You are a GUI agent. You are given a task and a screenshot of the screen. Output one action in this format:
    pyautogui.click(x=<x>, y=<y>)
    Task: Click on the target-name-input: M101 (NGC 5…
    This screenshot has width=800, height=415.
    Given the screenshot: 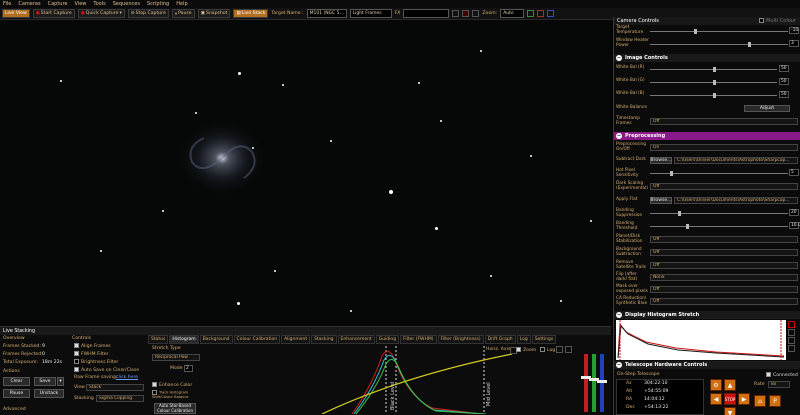 What is the action you would take?
    pyautogui.click(x=326, y=13)
    